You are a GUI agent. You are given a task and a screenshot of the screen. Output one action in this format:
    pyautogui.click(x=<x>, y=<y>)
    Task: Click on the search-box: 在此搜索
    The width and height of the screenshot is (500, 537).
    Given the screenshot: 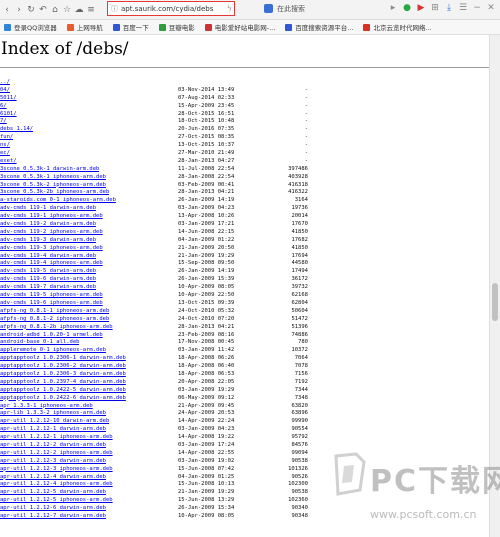 What is the action you would take?
    pyautogui.click(x=322, y=8)
    